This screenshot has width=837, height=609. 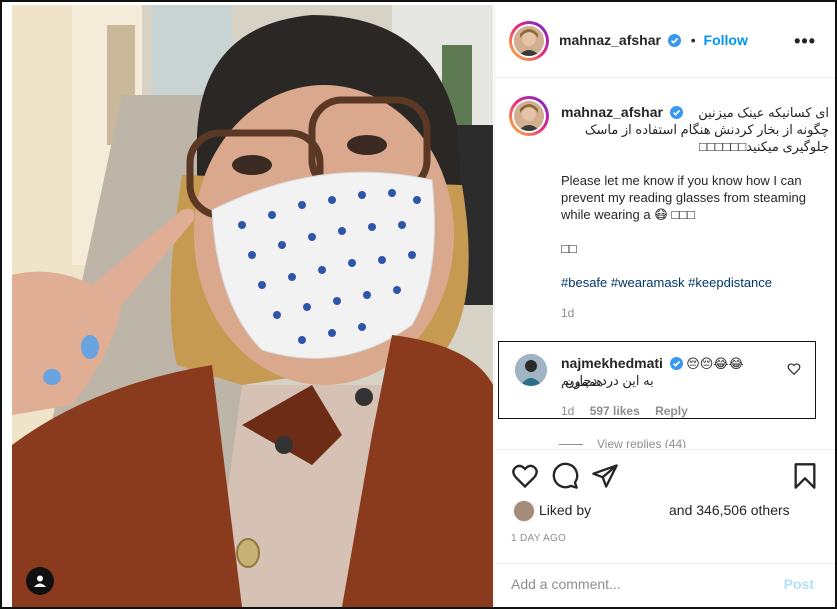 What do you see at coordinates (799, 584) in the screenshot?
I see `post-comment-button: Post` at bounding box center [799, 584].